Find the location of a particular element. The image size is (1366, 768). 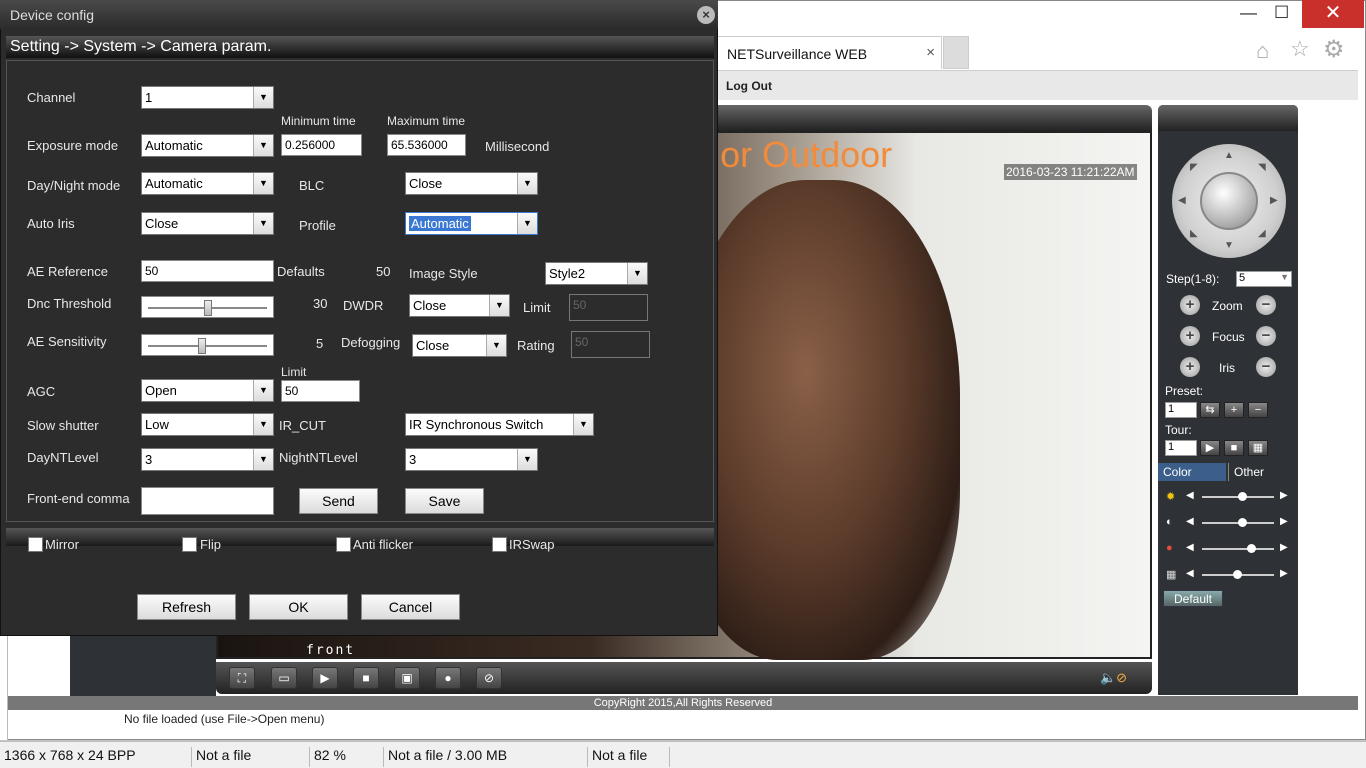

ir-cut-select: IR Synchronous Switch ▼ is located at coordinates (499, 424).